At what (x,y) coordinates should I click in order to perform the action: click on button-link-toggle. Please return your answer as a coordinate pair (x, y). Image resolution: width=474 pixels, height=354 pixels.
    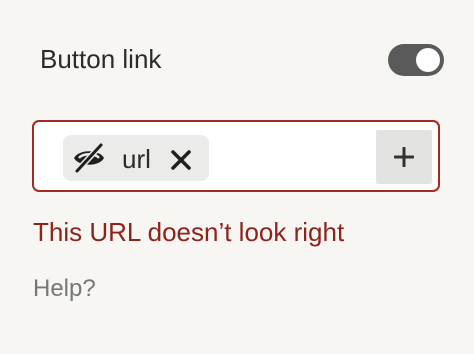
    Looking at the image, I should click on (416, 60).